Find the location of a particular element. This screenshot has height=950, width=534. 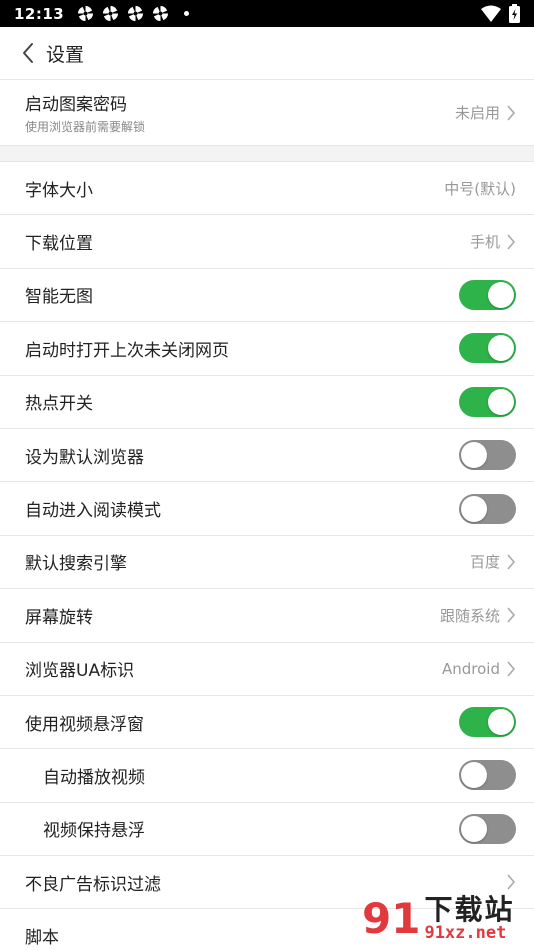

watermark-logo: 91 is located at coordinates (391, 918).